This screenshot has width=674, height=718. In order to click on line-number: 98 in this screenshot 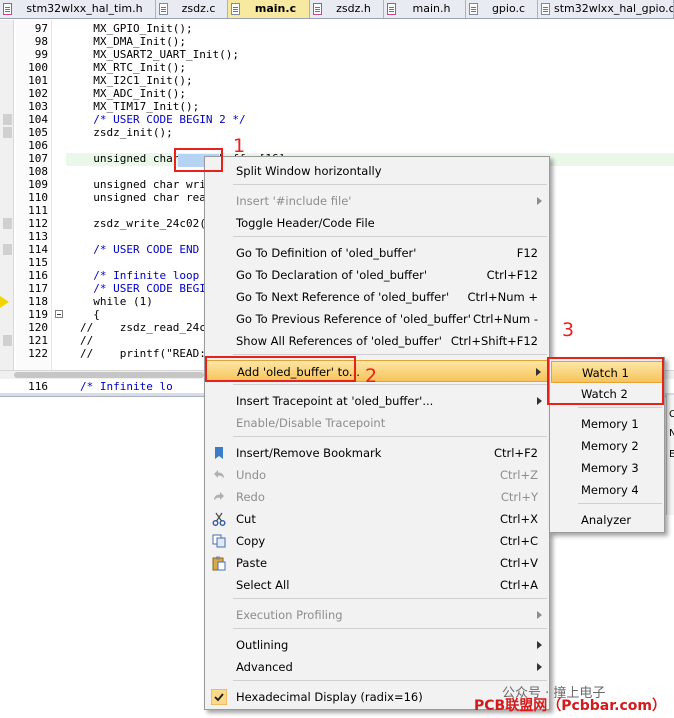, I will do `click(41, 41)`.